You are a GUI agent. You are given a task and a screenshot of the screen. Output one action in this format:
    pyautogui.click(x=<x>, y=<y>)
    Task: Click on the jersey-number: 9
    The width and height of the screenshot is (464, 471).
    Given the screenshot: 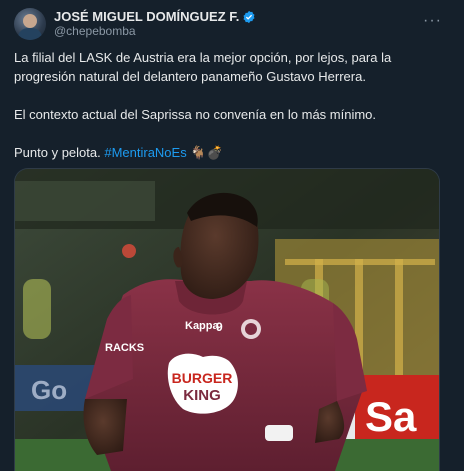 What is the action you would take?
    pyautogui.click(x=219, y=327)
    